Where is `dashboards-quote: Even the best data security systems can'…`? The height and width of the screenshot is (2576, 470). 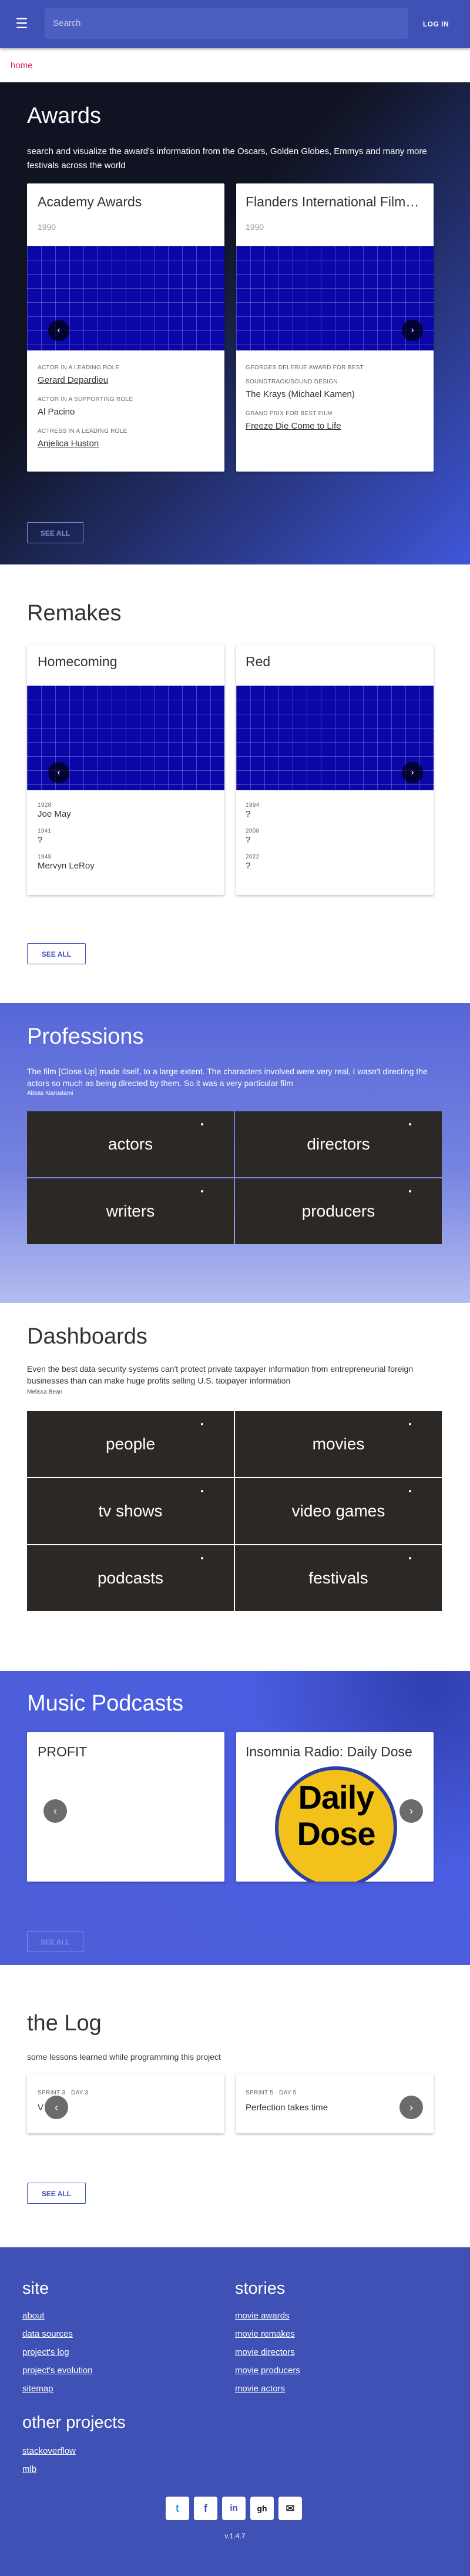 dashboards-quote: Even the best data security systems can'… is located at coordinates (220, 1374).